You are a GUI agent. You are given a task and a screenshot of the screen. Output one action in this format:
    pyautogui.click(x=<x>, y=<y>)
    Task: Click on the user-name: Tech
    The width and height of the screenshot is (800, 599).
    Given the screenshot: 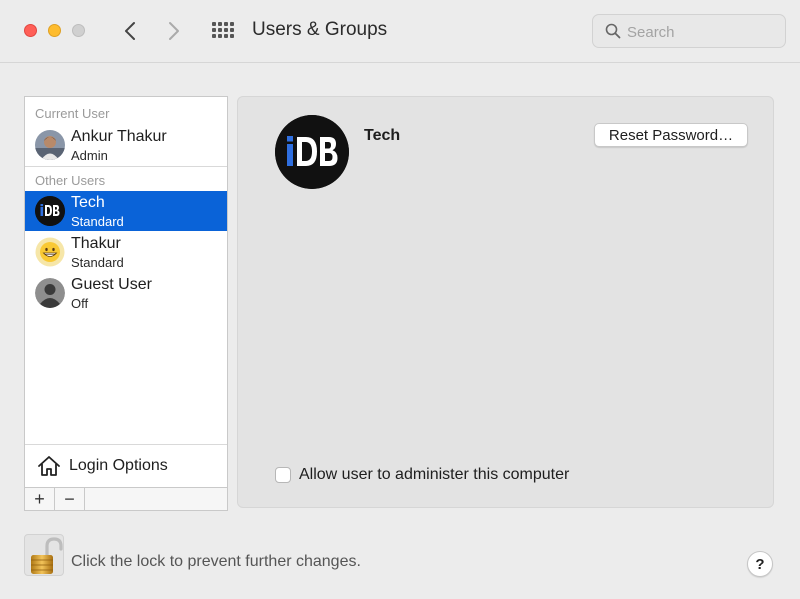 What is the action you would take?
    pyautogui.click(x=88, y=202)
    